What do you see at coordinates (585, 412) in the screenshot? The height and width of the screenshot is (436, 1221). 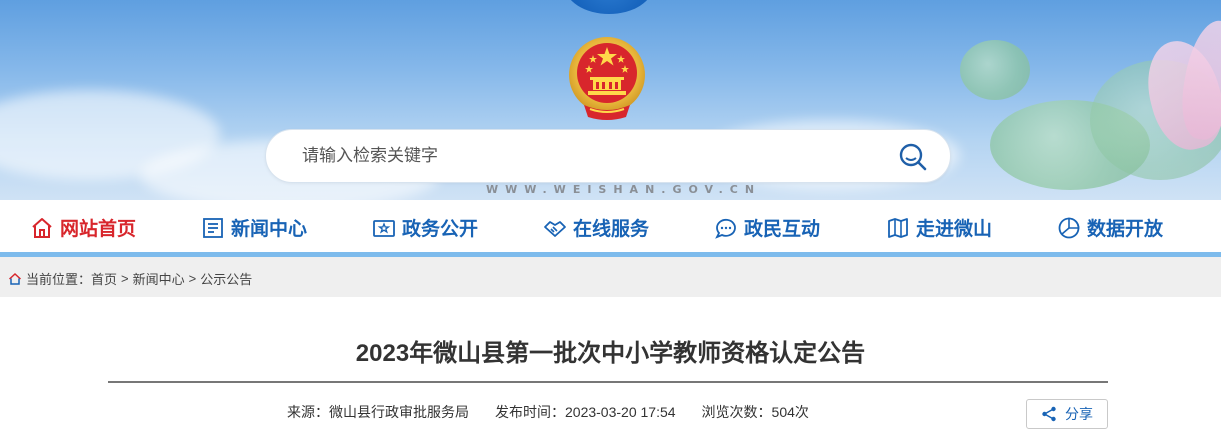 I see `article-publish-time: 发布时间：2023-03-20 17:54` at bounding box center [585, 412].